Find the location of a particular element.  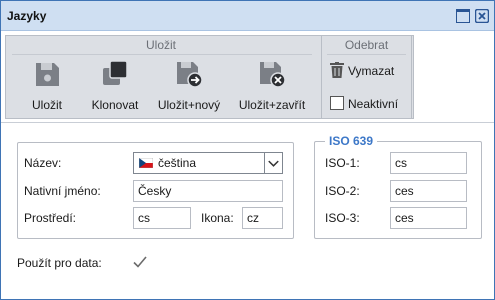

save-button: Uložit is located at coordinates (47, 87).